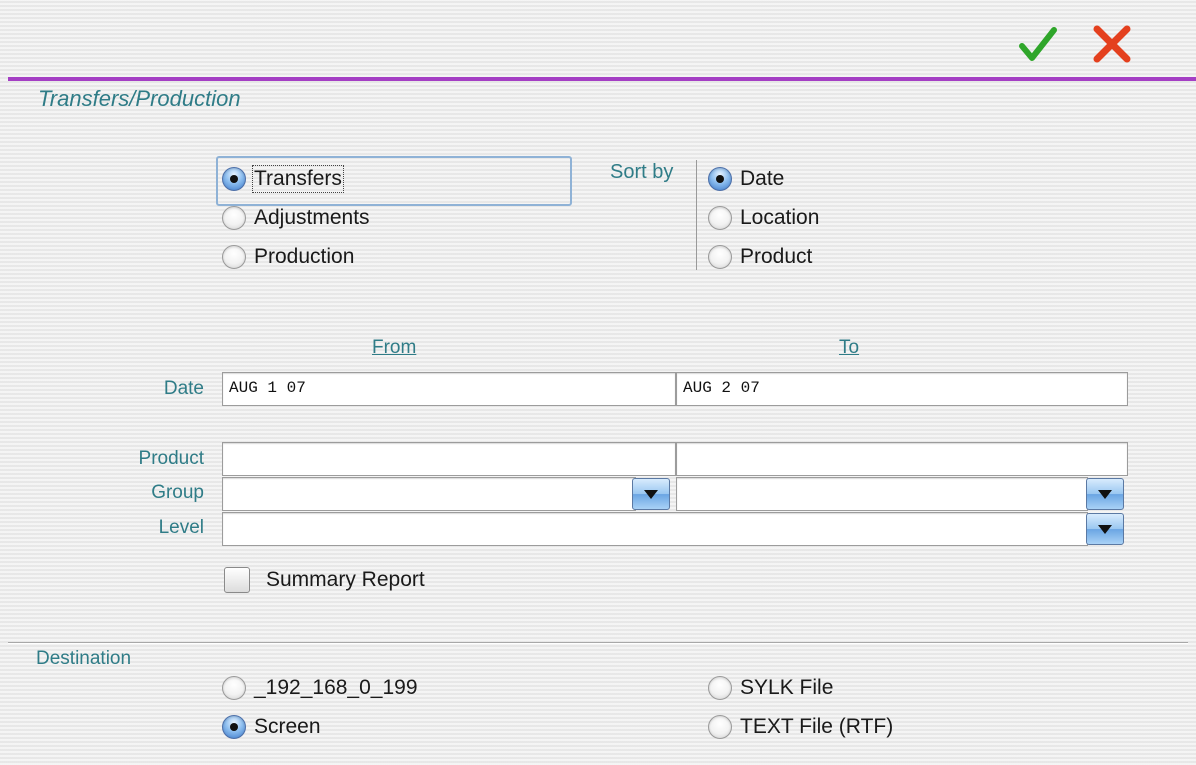  What do you see at coordinates (882, 494) in the screenshot?
I see `group-to-field` at bounding box center [882, 494].